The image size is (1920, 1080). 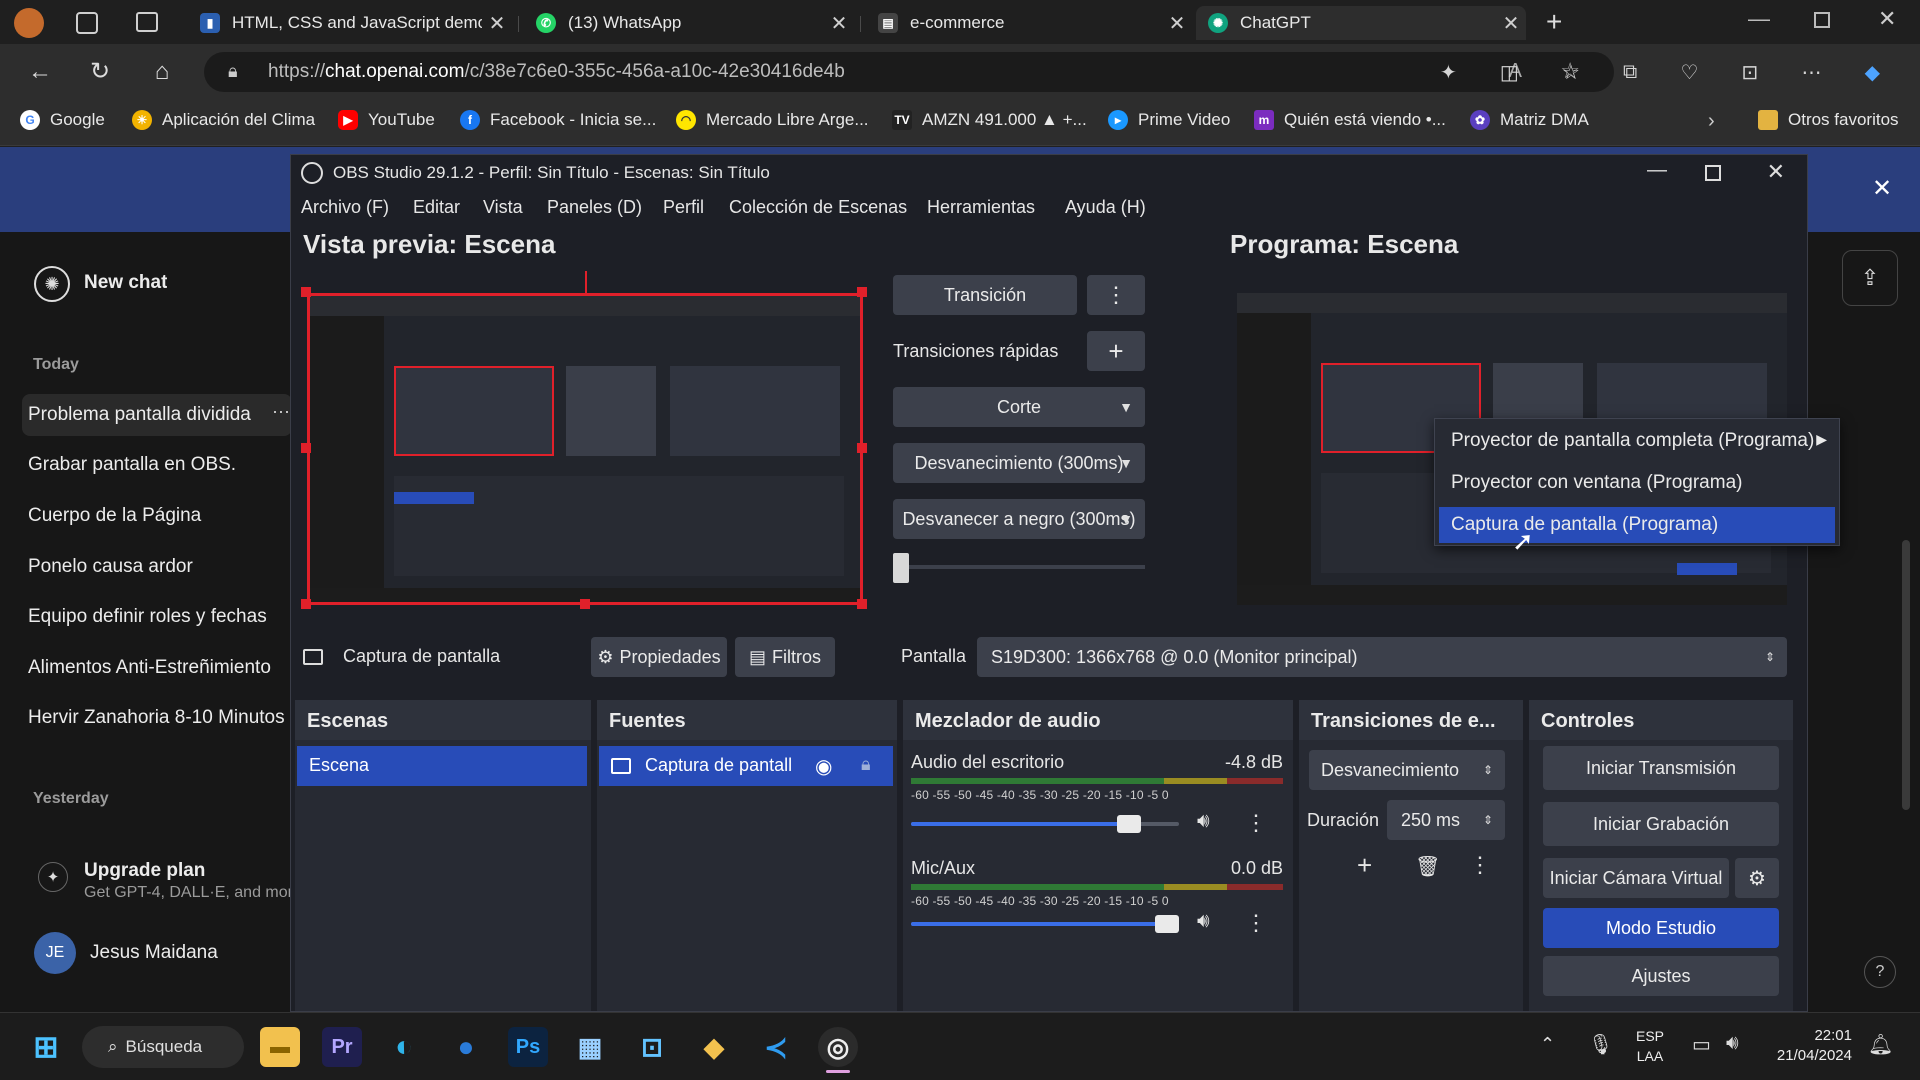 I want to click on close-window-icon: ✕, so click(x=1887, y=19).